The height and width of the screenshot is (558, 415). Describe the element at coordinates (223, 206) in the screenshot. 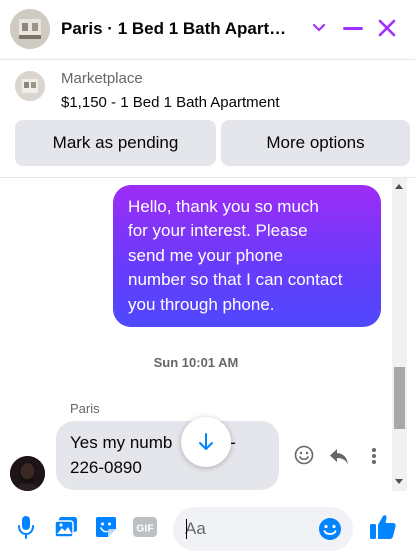

I see `message-line: Hello, thank you so much` at that location.